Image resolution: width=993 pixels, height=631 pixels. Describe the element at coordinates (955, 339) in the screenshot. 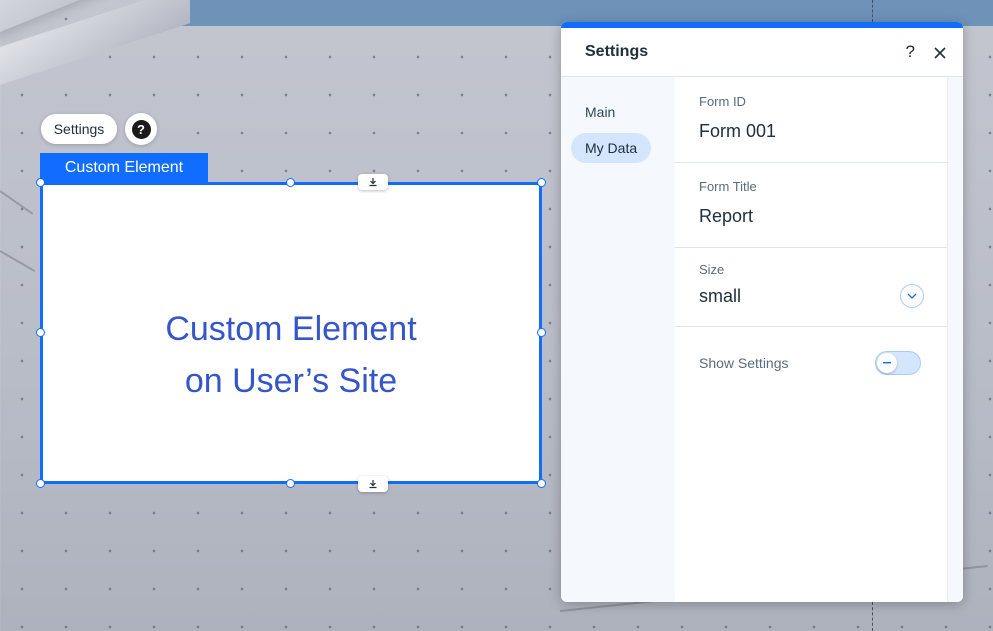

I see `panel-scrollbar` at that location.